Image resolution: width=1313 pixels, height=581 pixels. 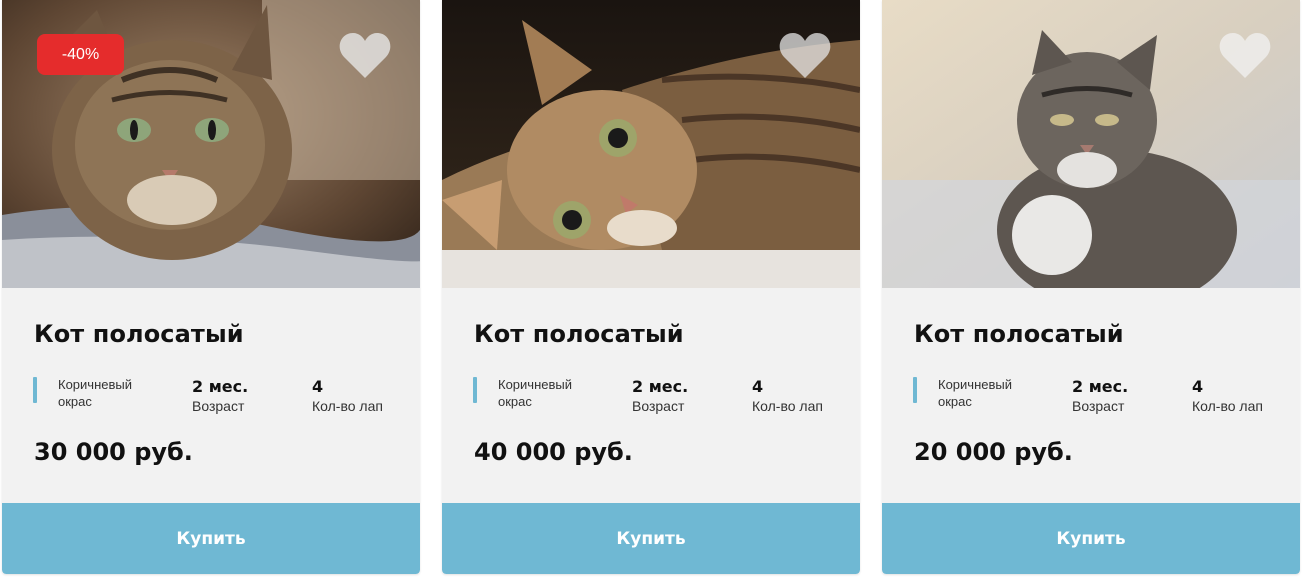 What do you see at coordinates (553, 452) in the screenshot?
I see `price: 40 000 руб.` at bounding box center [553, 452].